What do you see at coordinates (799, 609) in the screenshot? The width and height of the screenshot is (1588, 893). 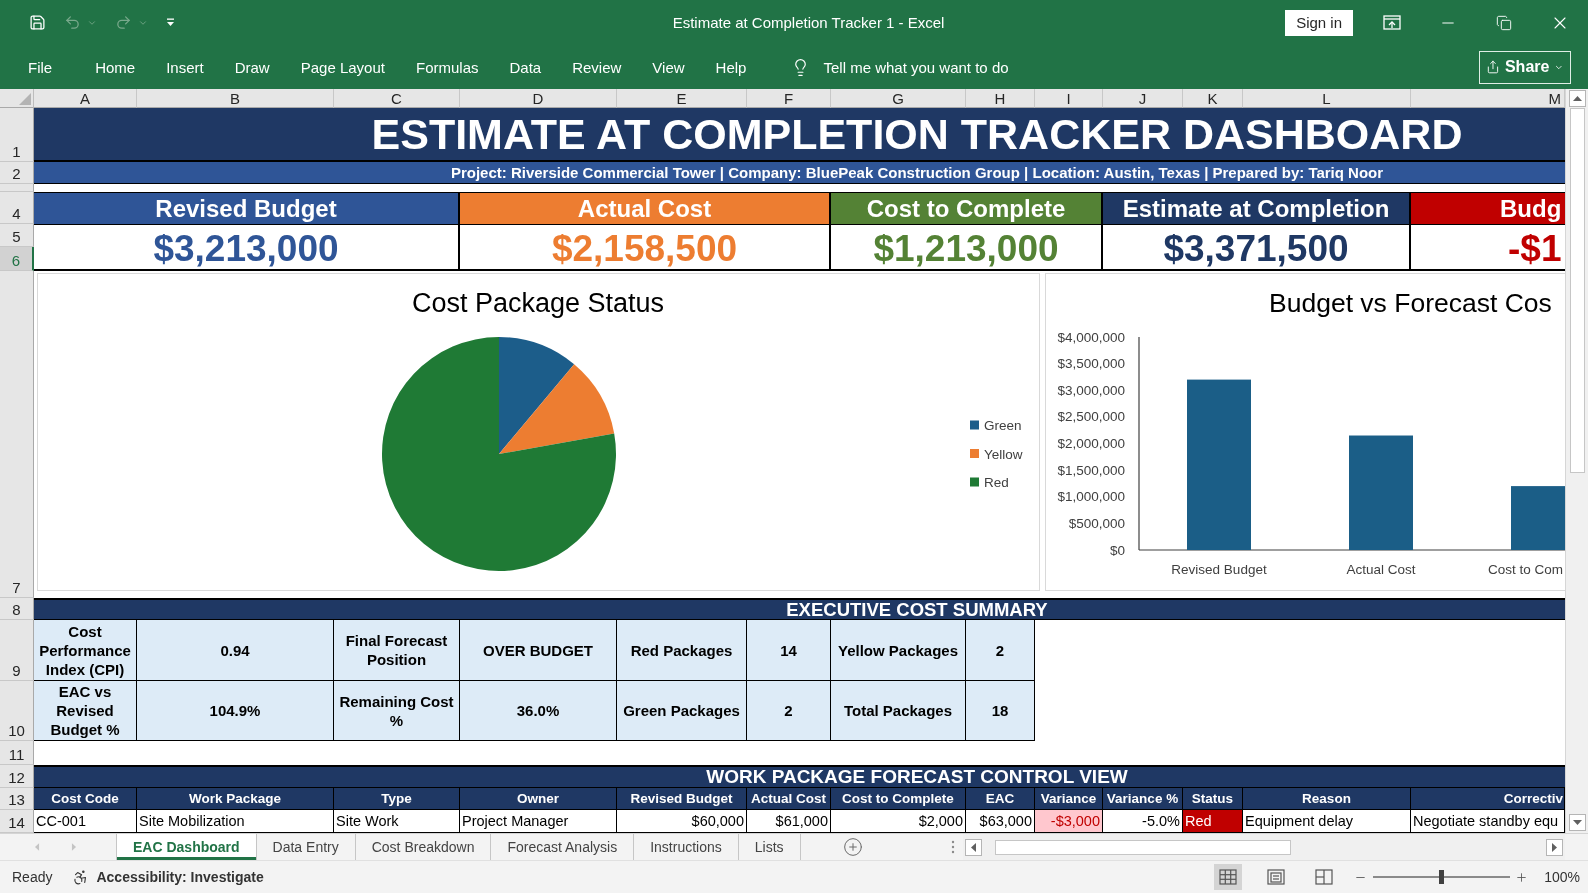 I see `section-header: EXECUTIVE COST SUMMARY` at bounding box center [799, 609].